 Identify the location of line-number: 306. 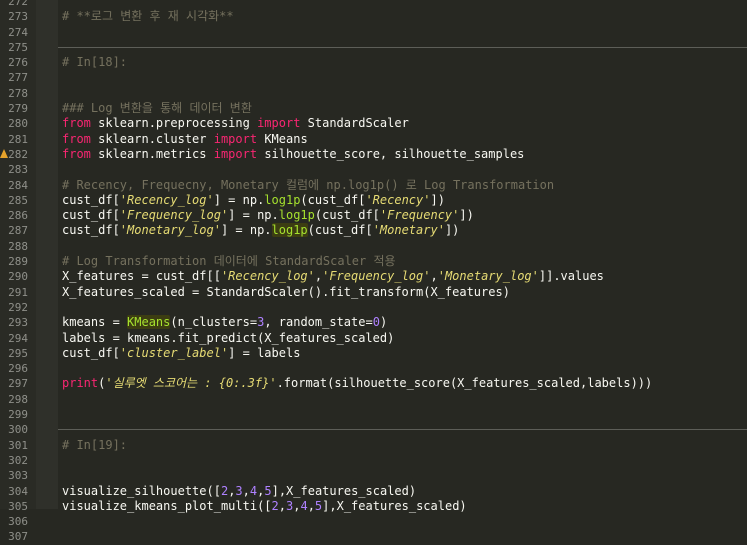
(18, 522).